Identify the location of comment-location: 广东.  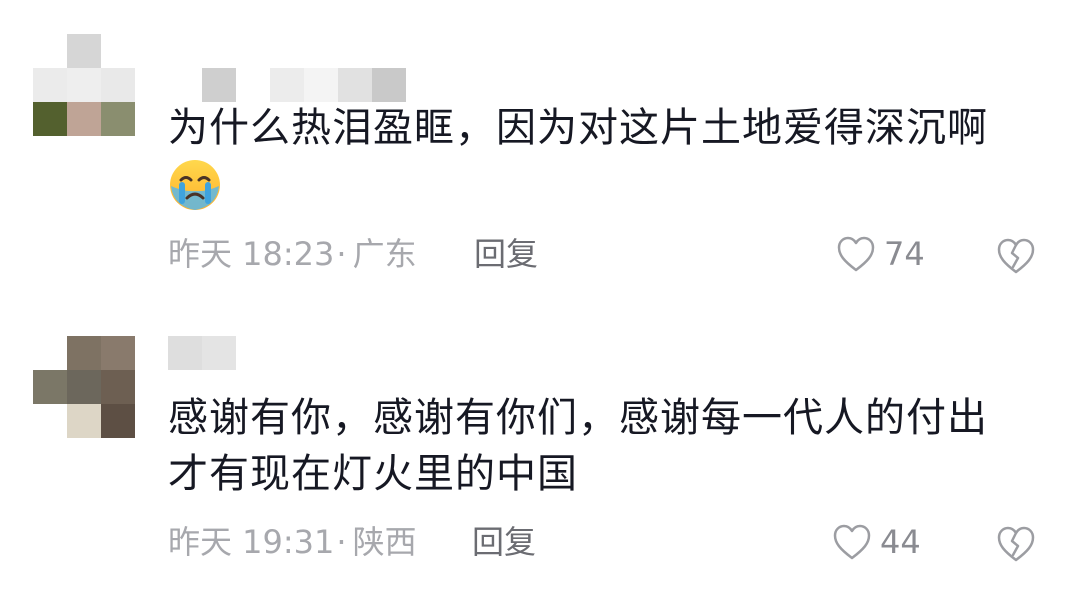
(384, 254).